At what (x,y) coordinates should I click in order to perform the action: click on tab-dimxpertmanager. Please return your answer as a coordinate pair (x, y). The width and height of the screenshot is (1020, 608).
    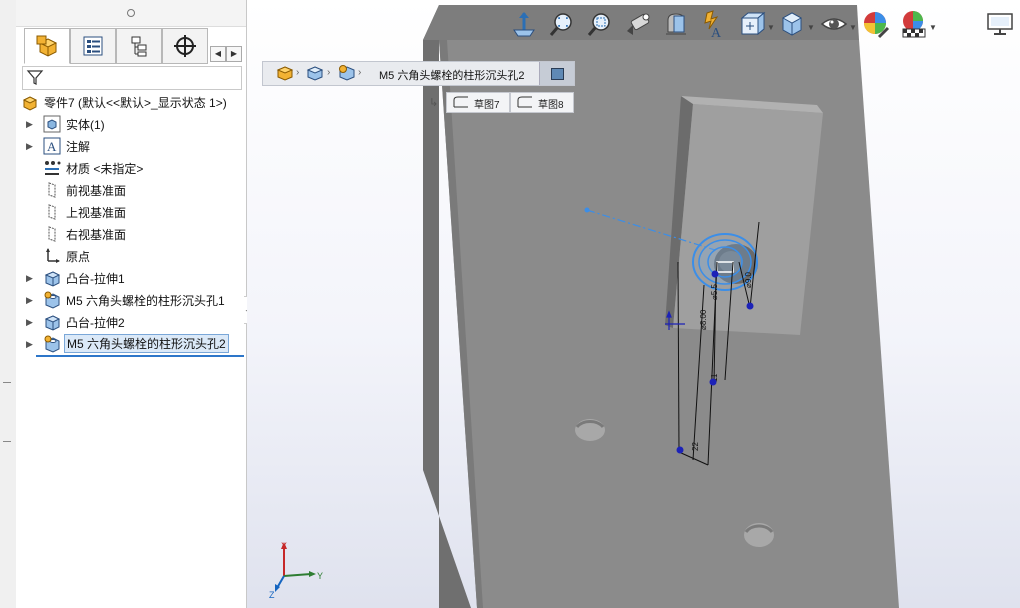
    Looking at the image, I should click on (185, 46).